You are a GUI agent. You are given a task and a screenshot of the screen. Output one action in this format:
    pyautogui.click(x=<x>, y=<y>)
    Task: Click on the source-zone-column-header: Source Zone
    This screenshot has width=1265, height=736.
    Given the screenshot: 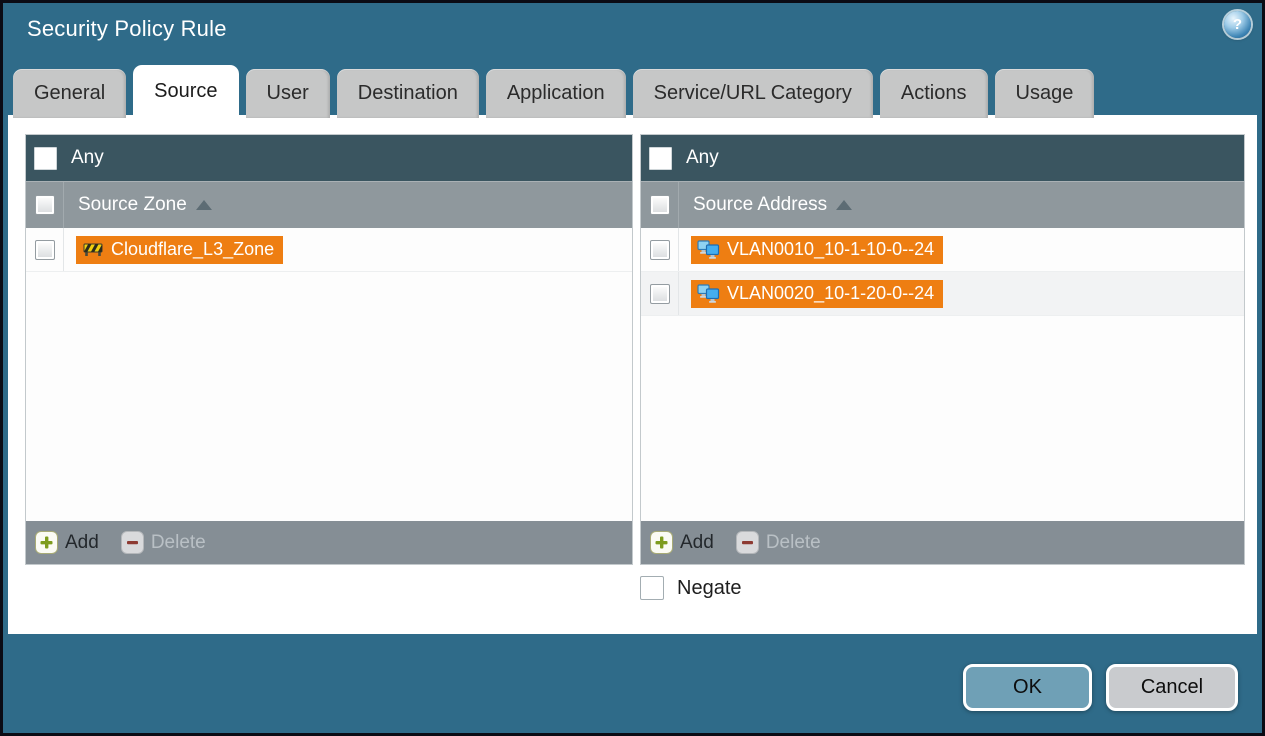 What is the action you would take?
    pyautogui.click(x=329, y=204)
    